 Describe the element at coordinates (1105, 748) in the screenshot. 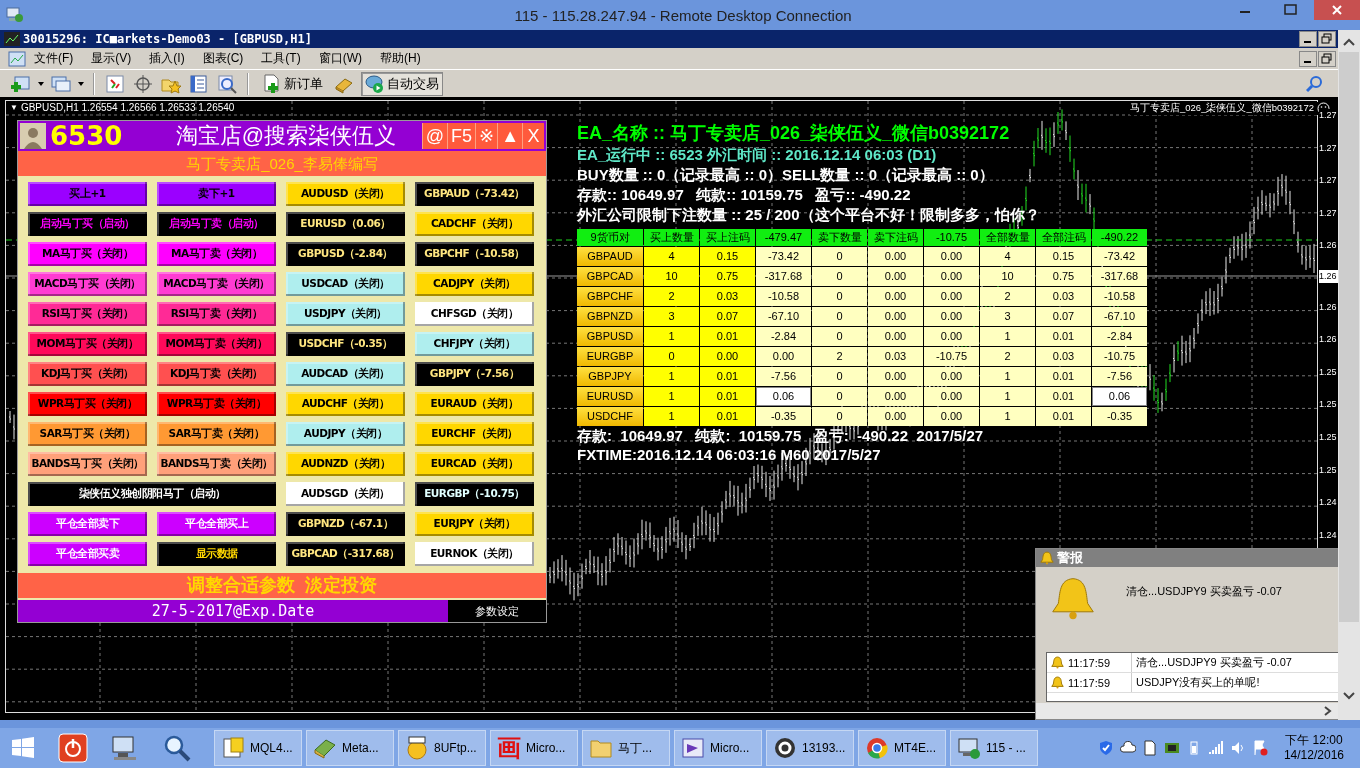

I see `shield-icon` at that location.